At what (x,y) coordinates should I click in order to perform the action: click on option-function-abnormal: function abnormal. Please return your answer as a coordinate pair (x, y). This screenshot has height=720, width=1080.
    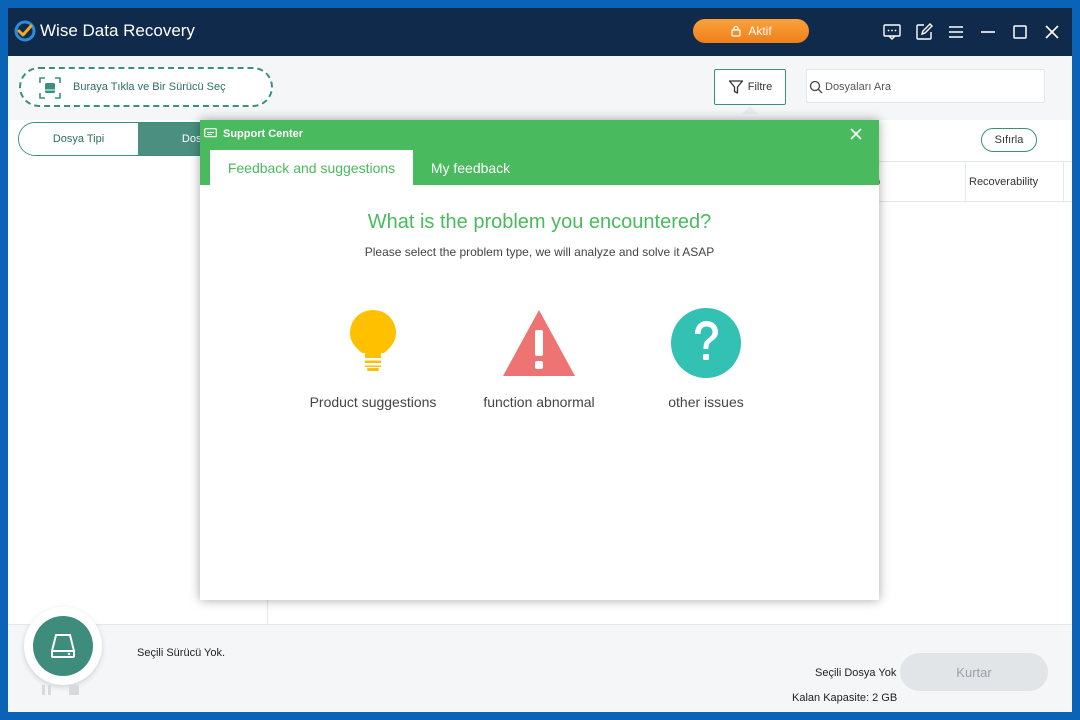
    Looking at the image, I should click on (539, 361).